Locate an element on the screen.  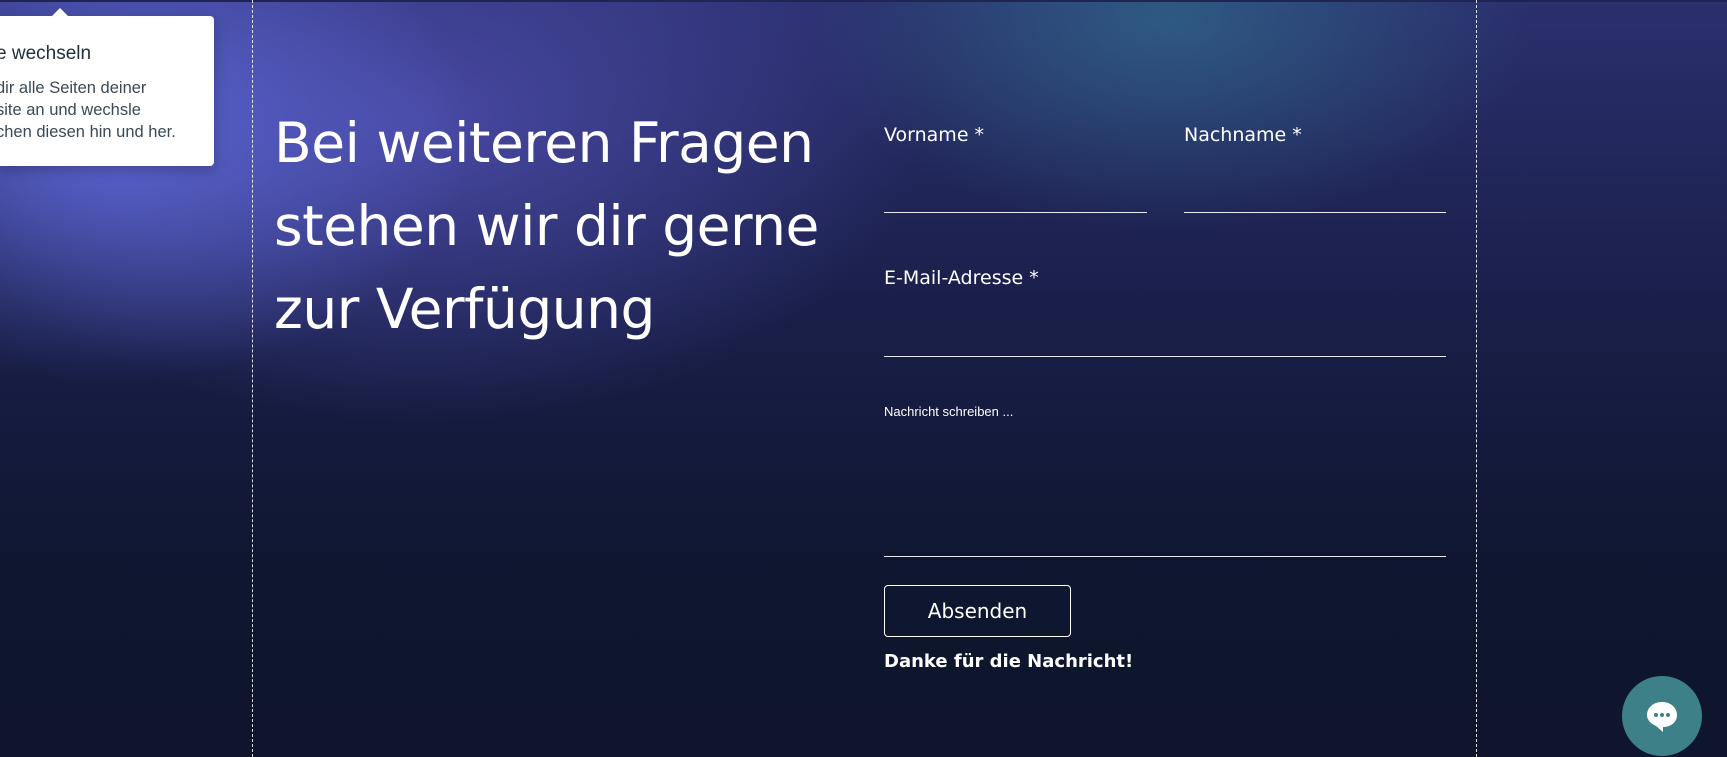
chat-bubble-icon is located at coordinates (1662, 717).